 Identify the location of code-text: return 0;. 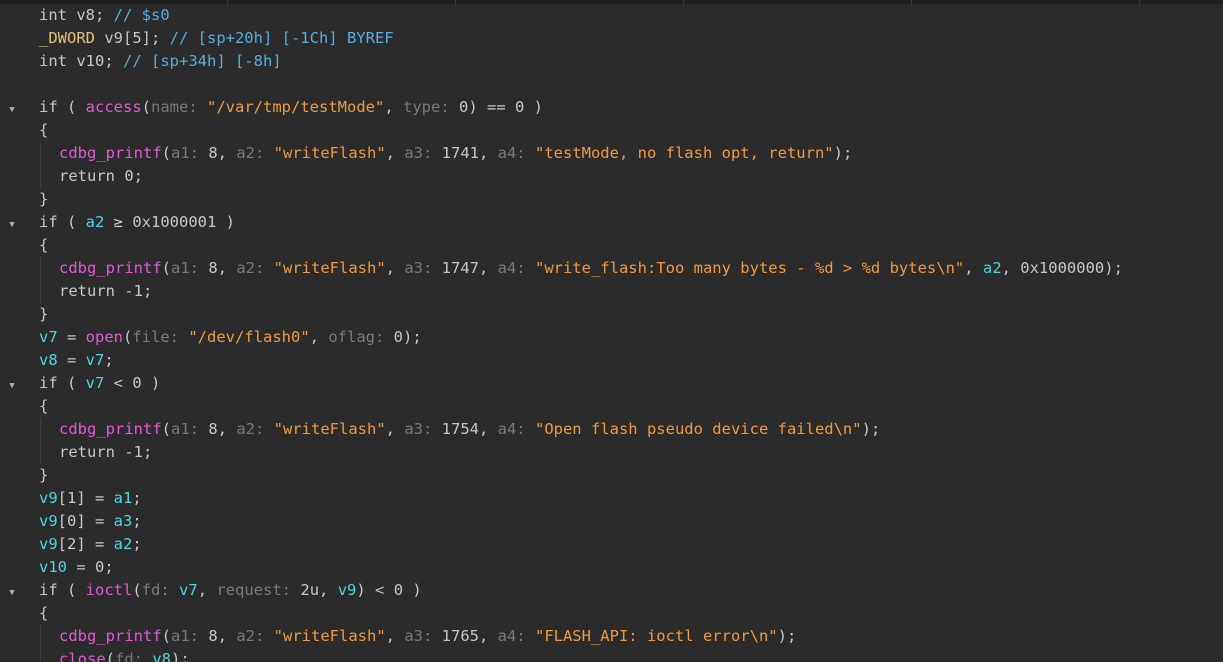
(101, 176).